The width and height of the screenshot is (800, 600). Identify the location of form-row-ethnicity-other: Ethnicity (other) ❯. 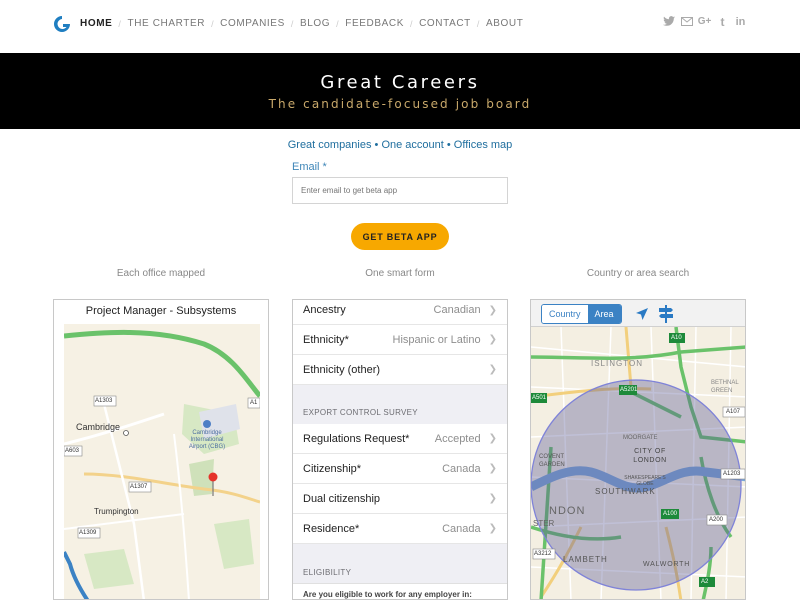
(400, 370).